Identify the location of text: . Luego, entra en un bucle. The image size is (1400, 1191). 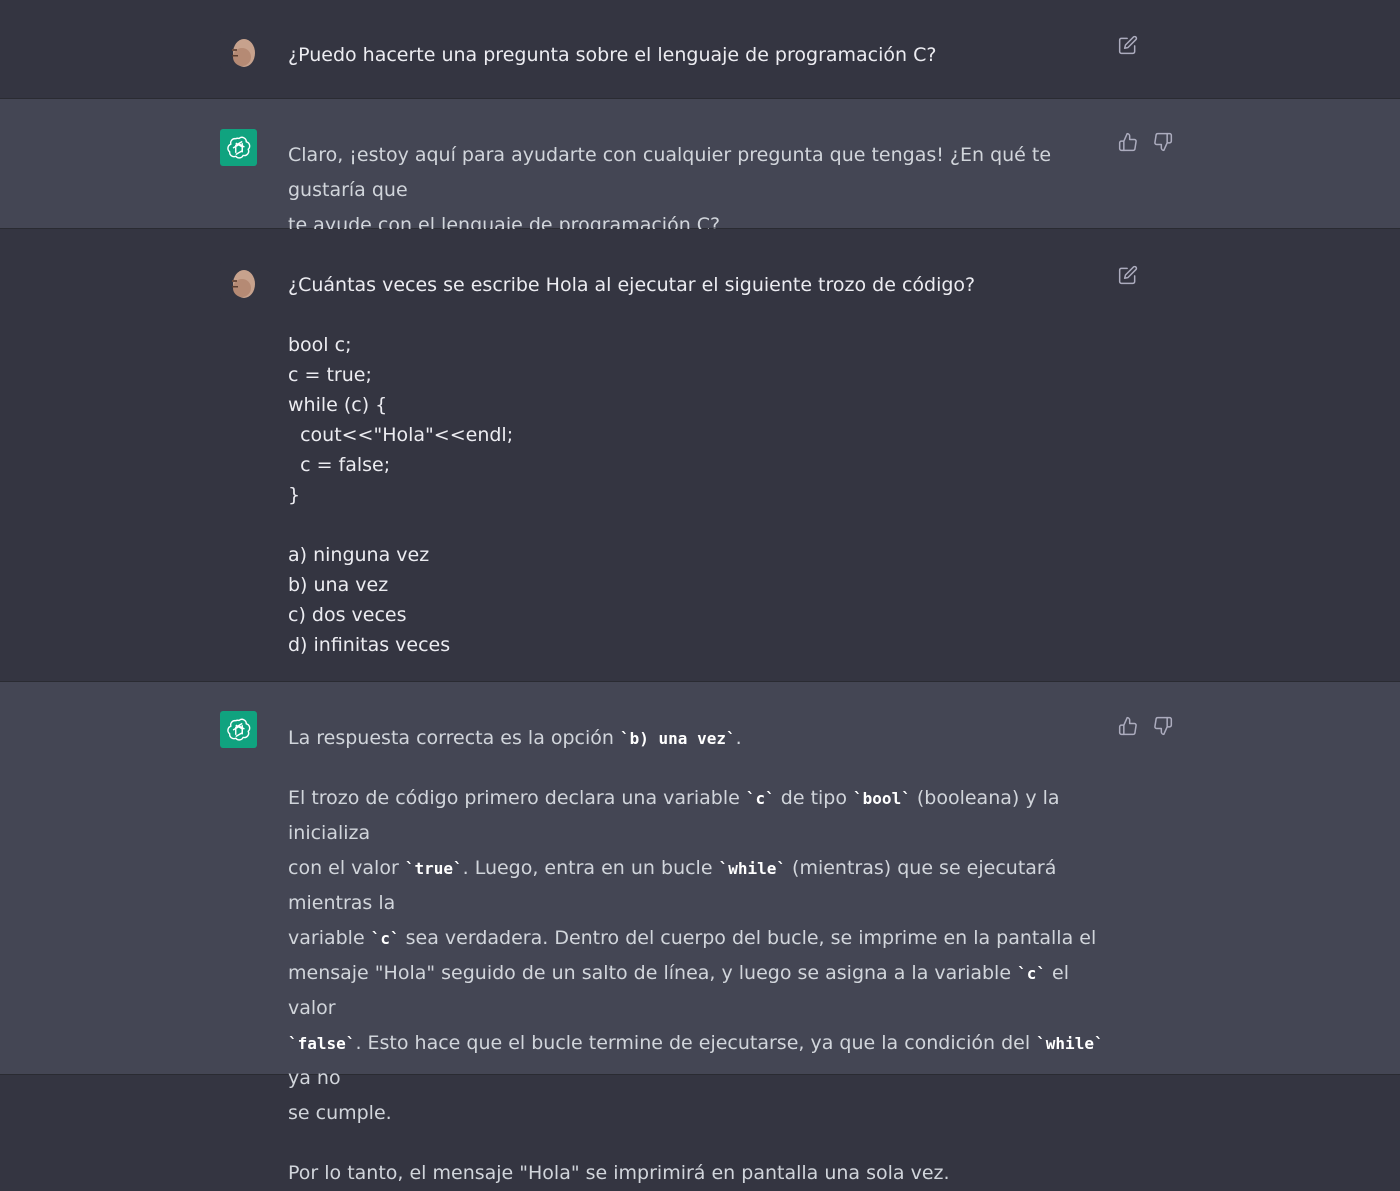
(590, 868).